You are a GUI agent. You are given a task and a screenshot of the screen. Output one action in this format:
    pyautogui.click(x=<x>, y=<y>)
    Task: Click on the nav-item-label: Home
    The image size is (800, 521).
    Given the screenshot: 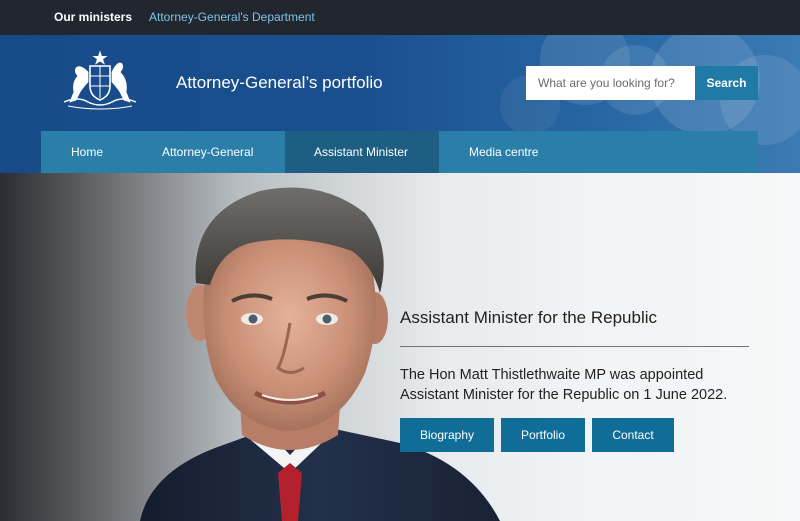 What is the action you would take?
    pyautogui.click(x=87, y=152)
    